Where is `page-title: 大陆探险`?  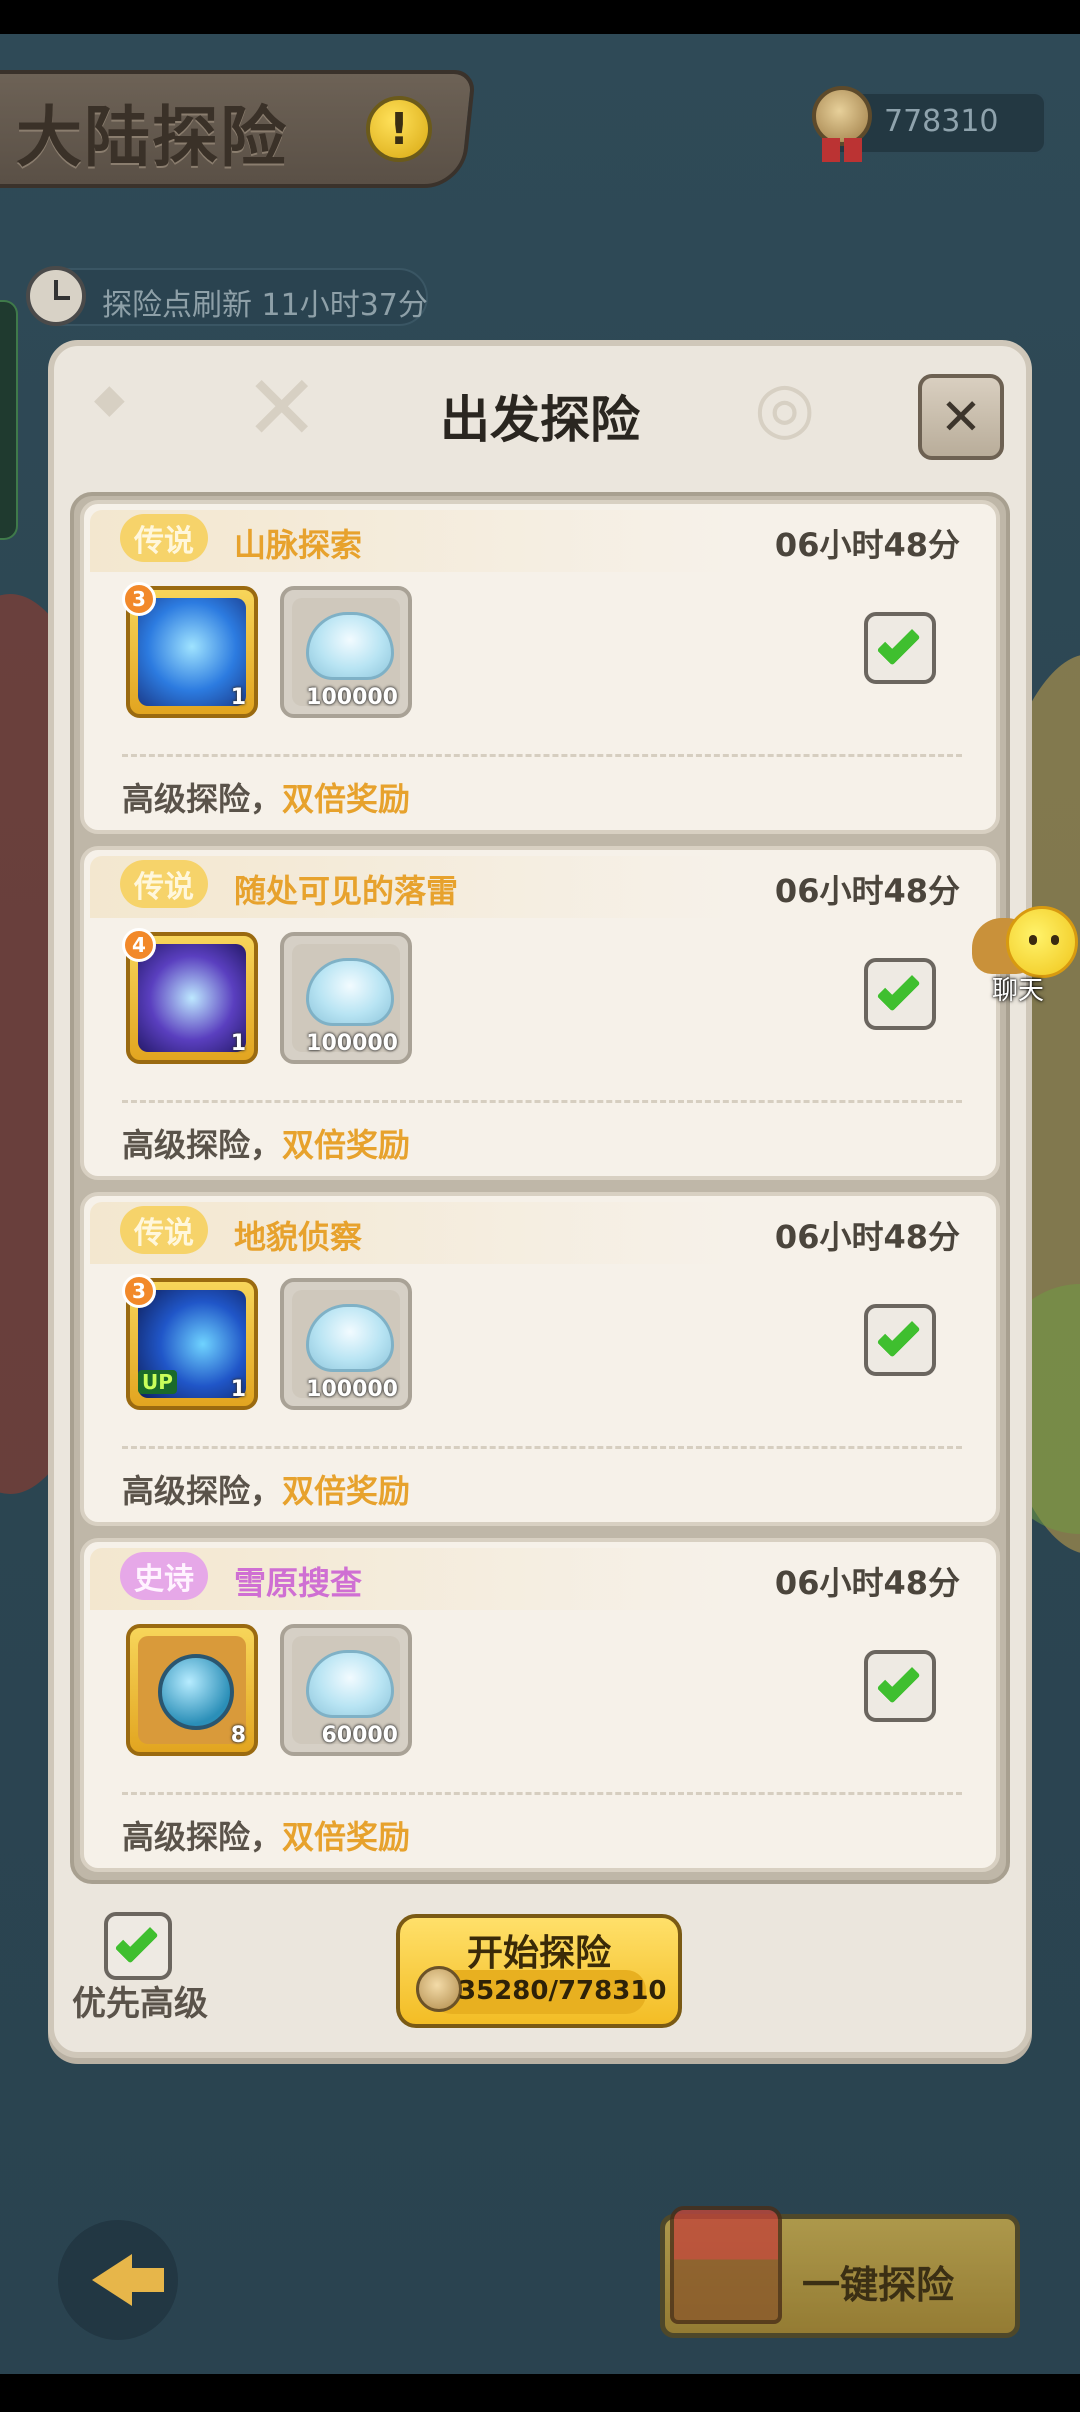 page-title: 大陆探险 is located at coordinates (152, 137).